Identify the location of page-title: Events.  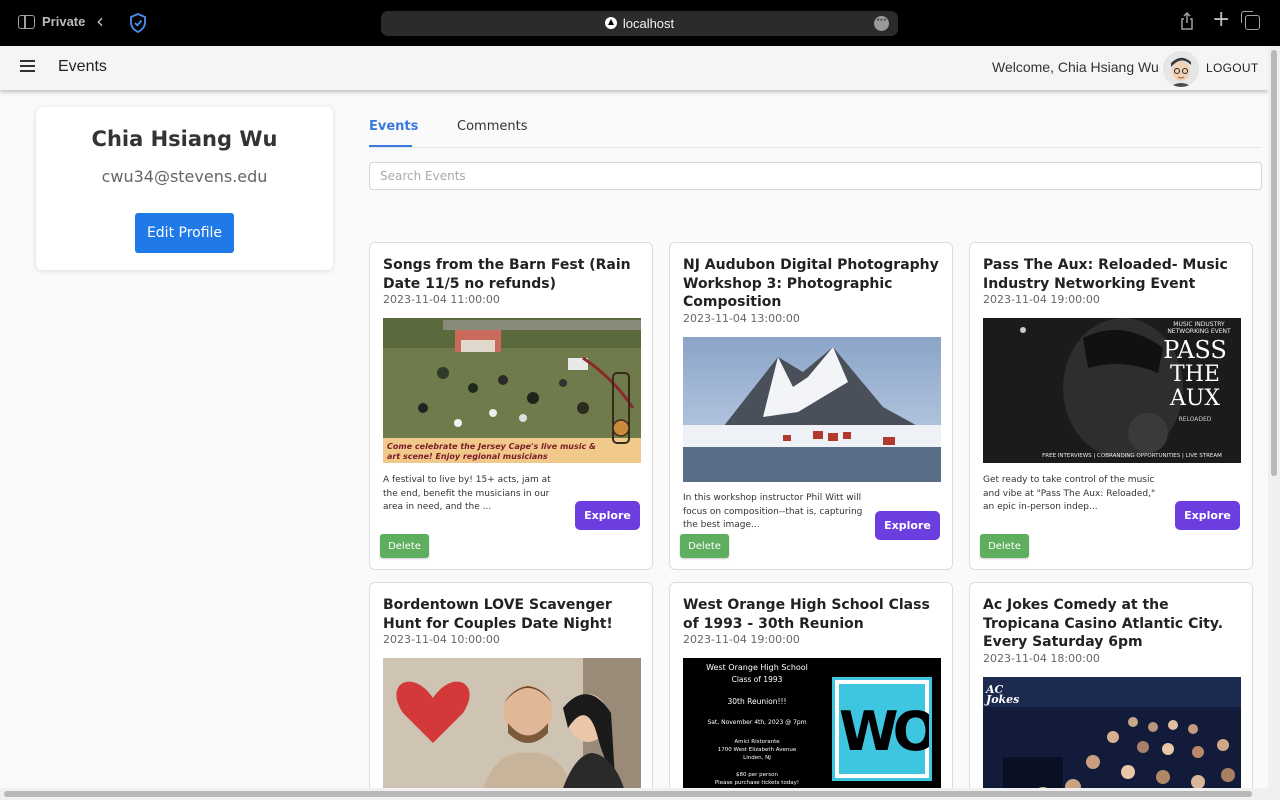
(82, 66).